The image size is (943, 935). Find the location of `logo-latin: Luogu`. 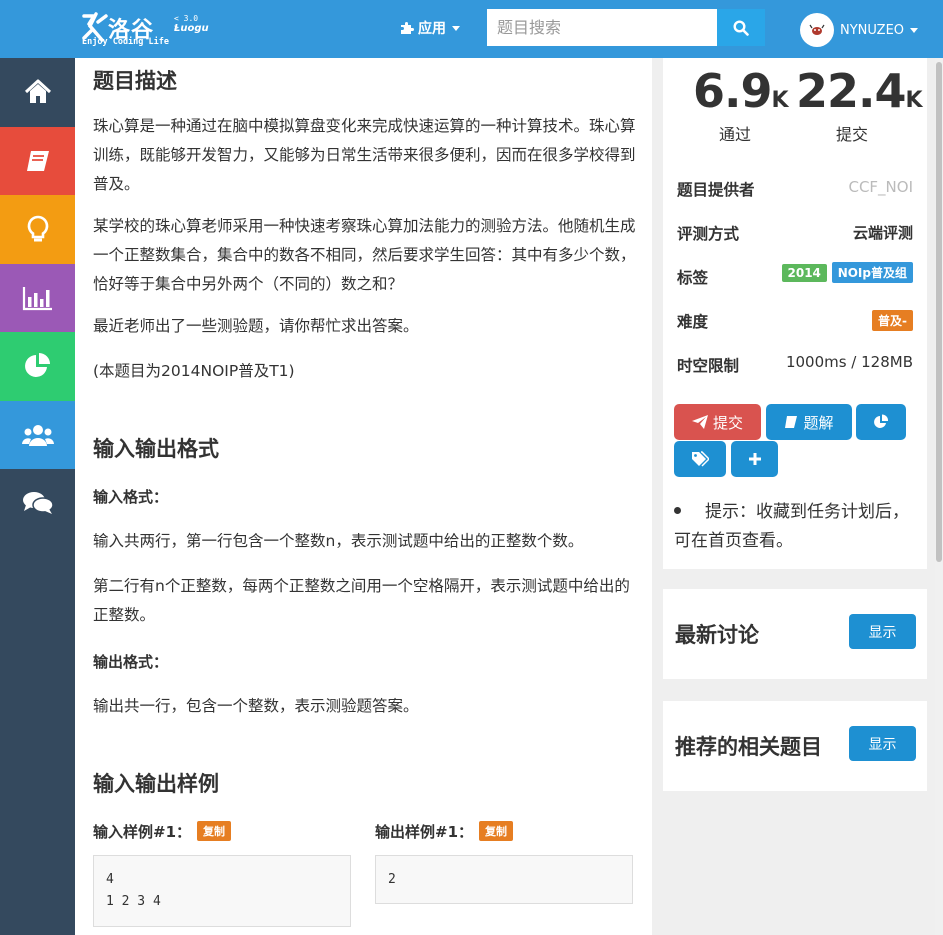

logo-latin: Luogu is located at coordinates (191, 28).